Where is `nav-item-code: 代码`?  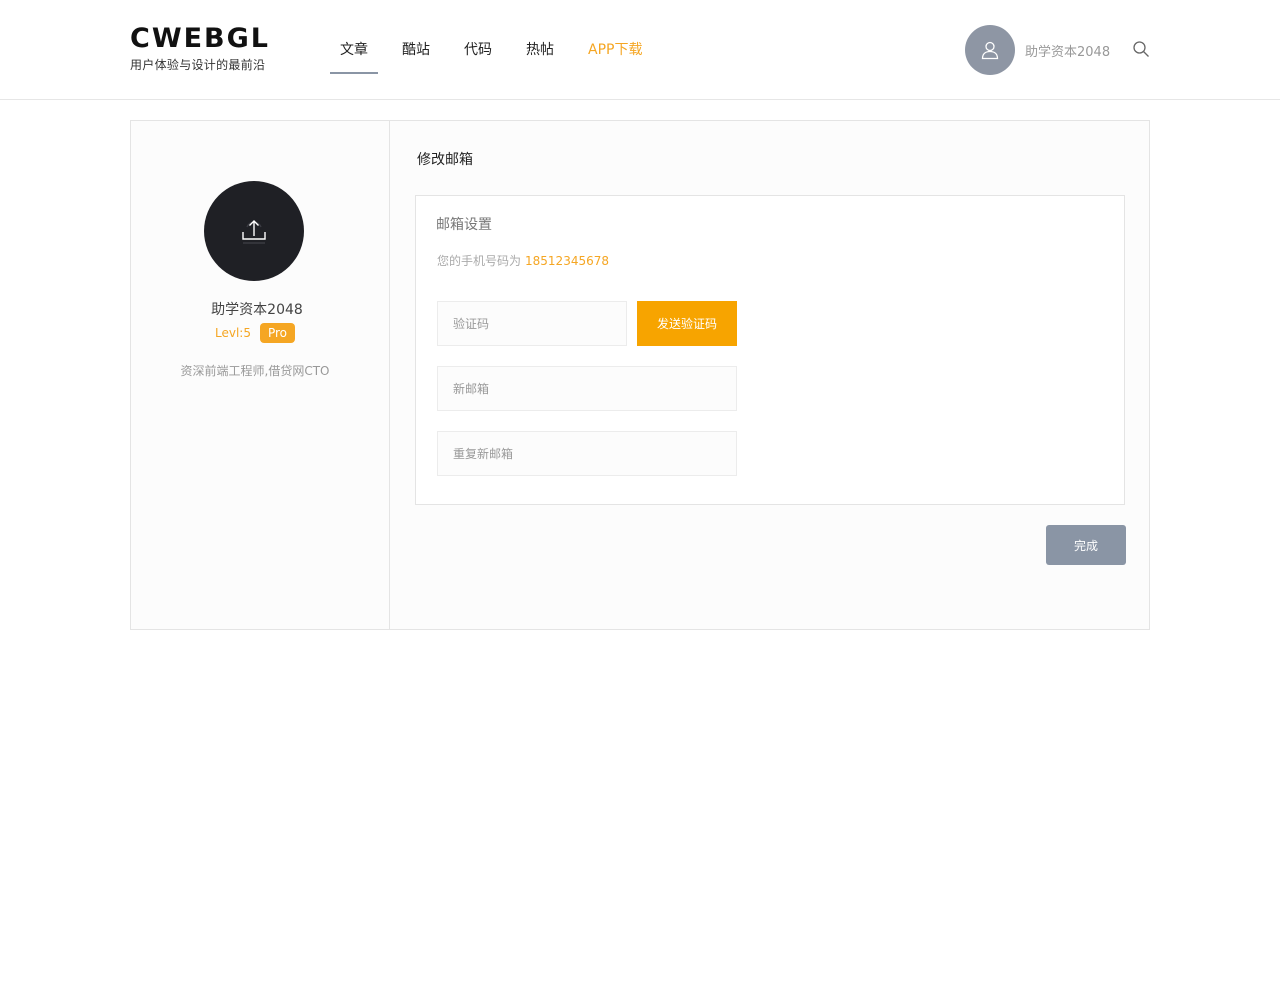 nav-item-code: 代码 is located at coordinates (478, 50).